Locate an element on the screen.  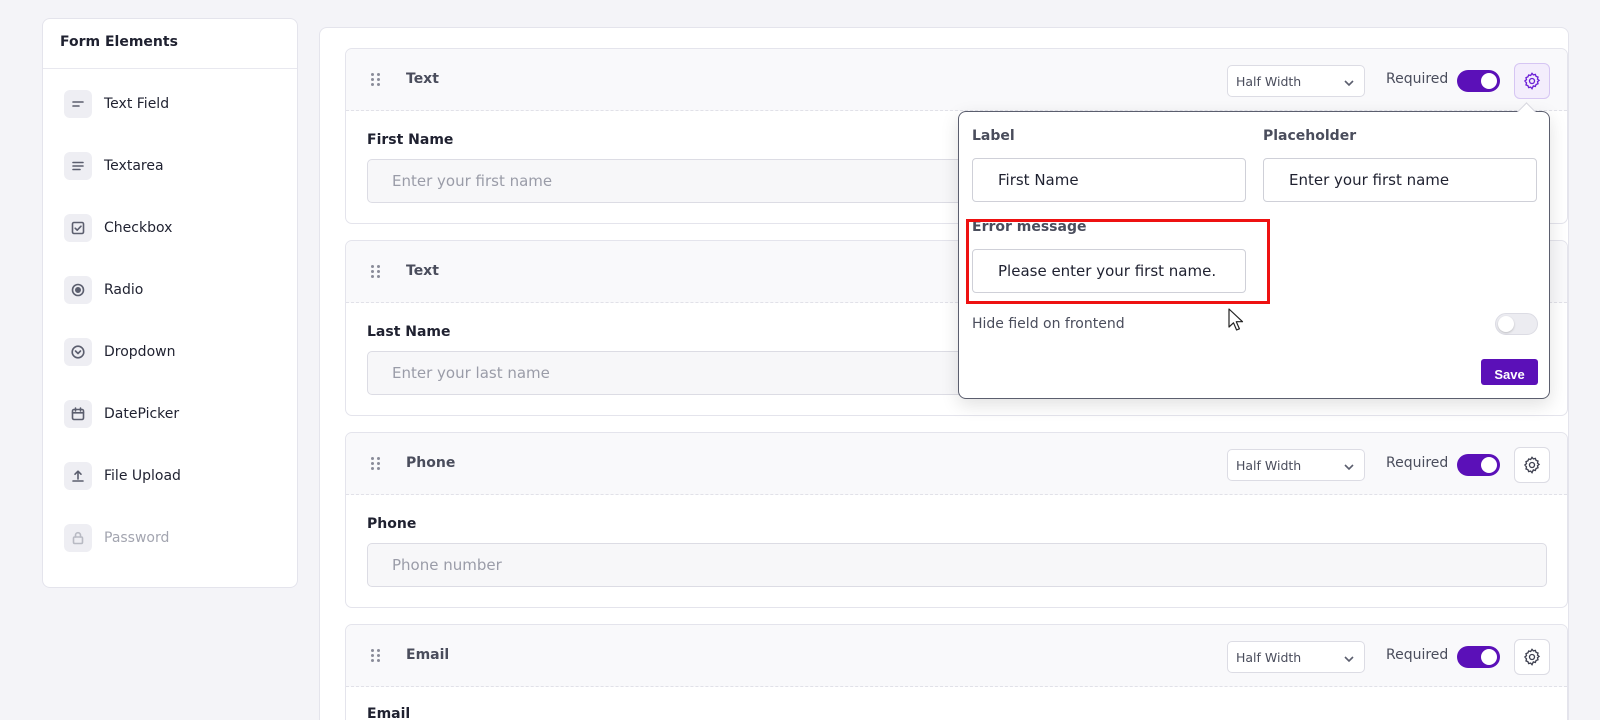
textarea-icon is located at coordinates (78, 166).